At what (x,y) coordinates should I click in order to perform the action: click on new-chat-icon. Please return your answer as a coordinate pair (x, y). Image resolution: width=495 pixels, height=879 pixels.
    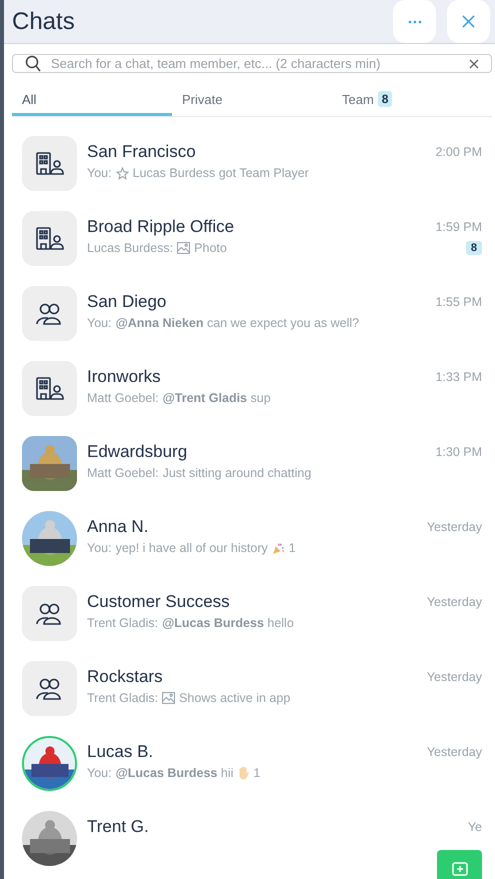
    Looking at the image, I should click on (460, 870).